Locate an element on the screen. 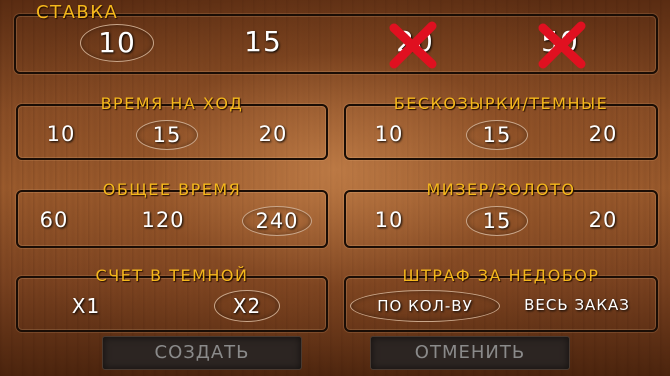  dark-score-option-x1: X1 is located at coordinates (86, 306).